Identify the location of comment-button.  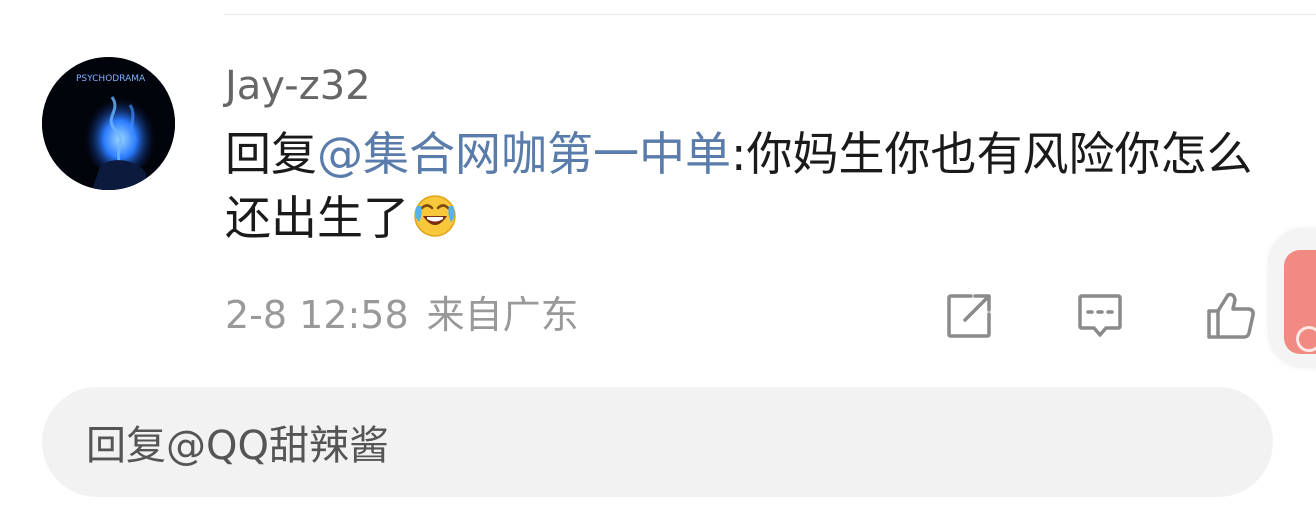
(1100, 316).